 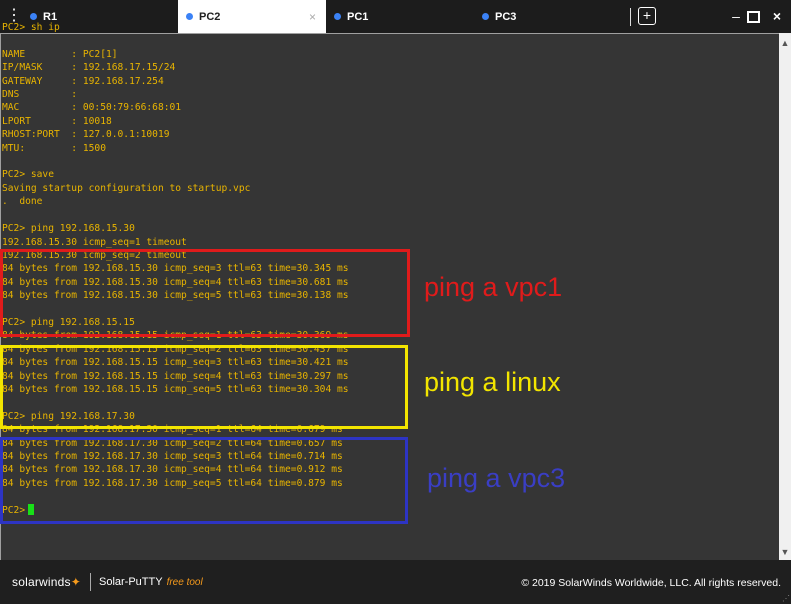 I want to click on terminal-line: DNS :, so click(x=40, y=95).